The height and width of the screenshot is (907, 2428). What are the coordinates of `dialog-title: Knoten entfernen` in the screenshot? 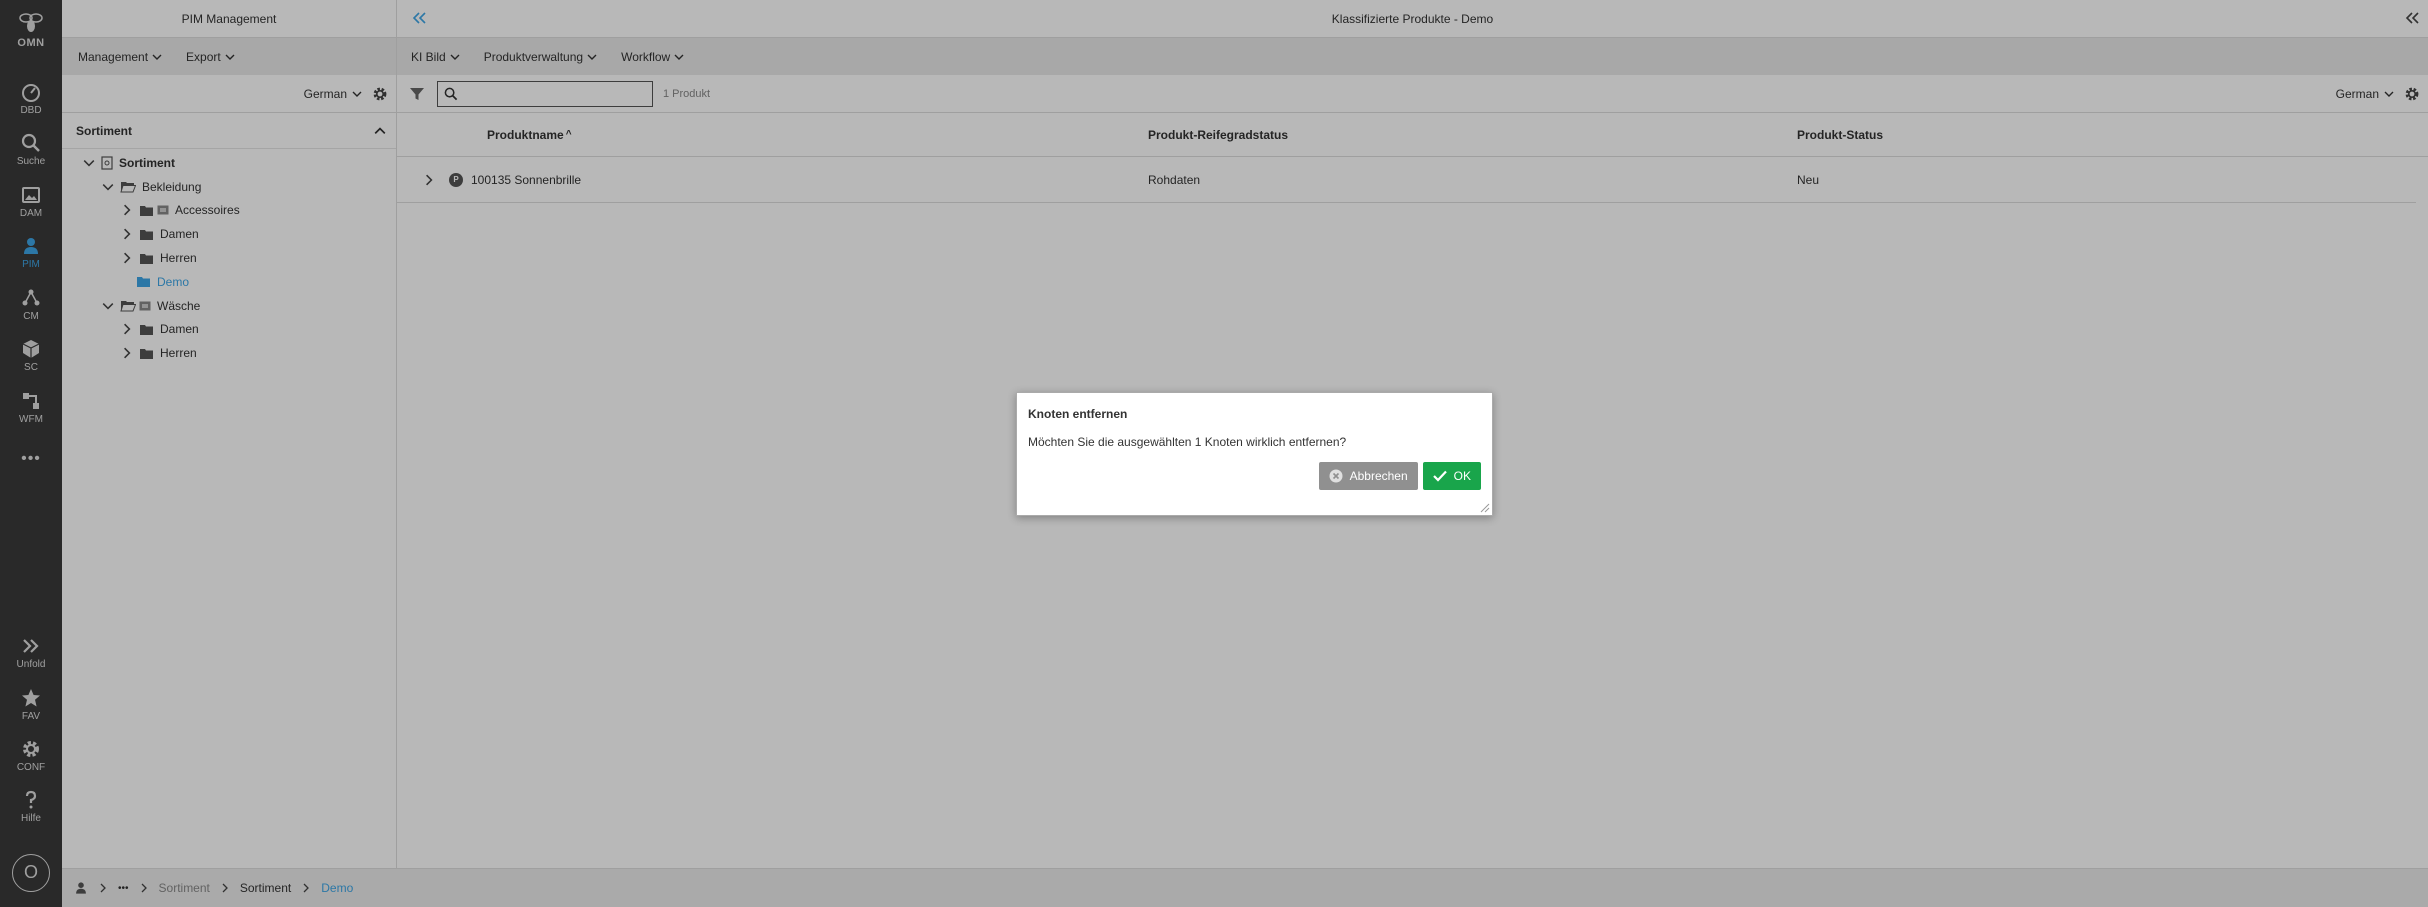 It's located at (1078, 414).